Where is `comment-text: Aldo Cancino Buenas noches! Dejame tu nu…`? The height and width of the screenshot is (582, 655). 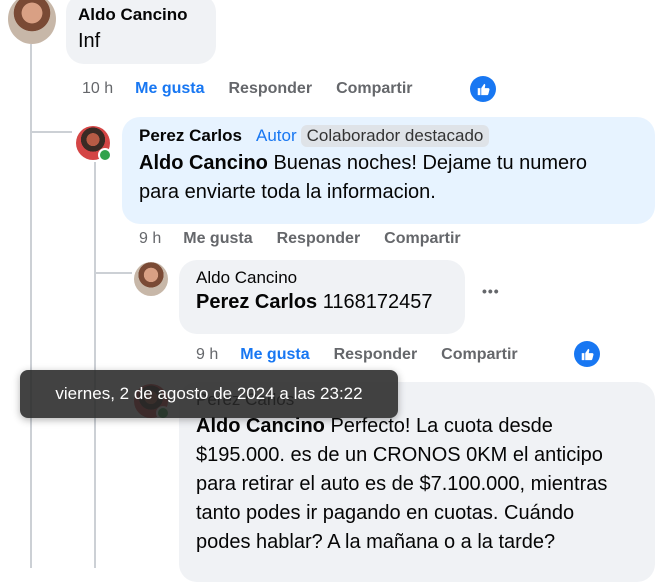 comment-text: Aldo Cancino Buenas noches! Dejame tu nu… is located at coordinates (363, 177).